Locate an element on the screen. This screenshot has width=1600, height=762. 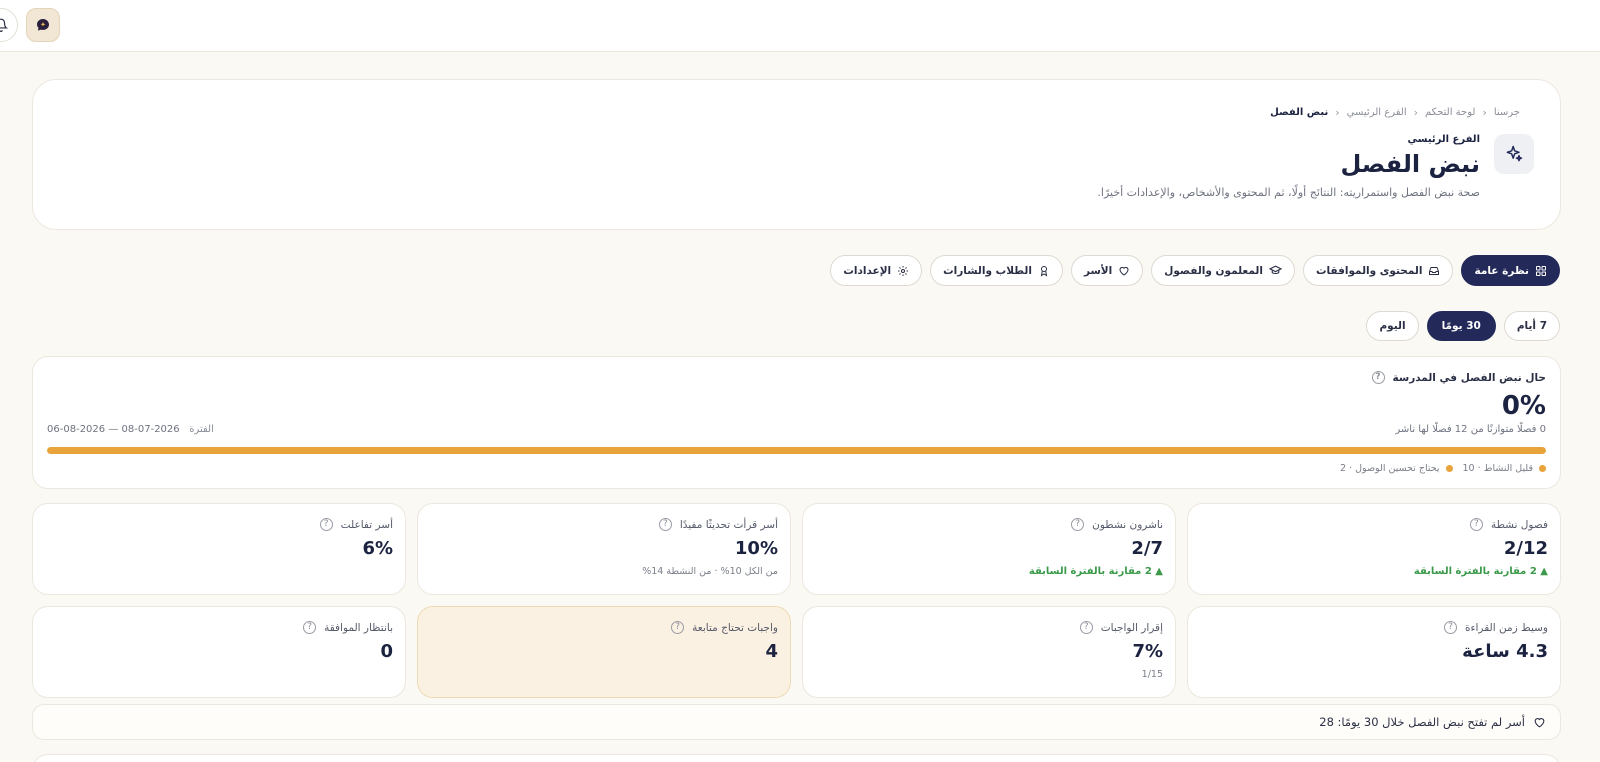
sparkle-icon is located at coordinates (1514, 153).